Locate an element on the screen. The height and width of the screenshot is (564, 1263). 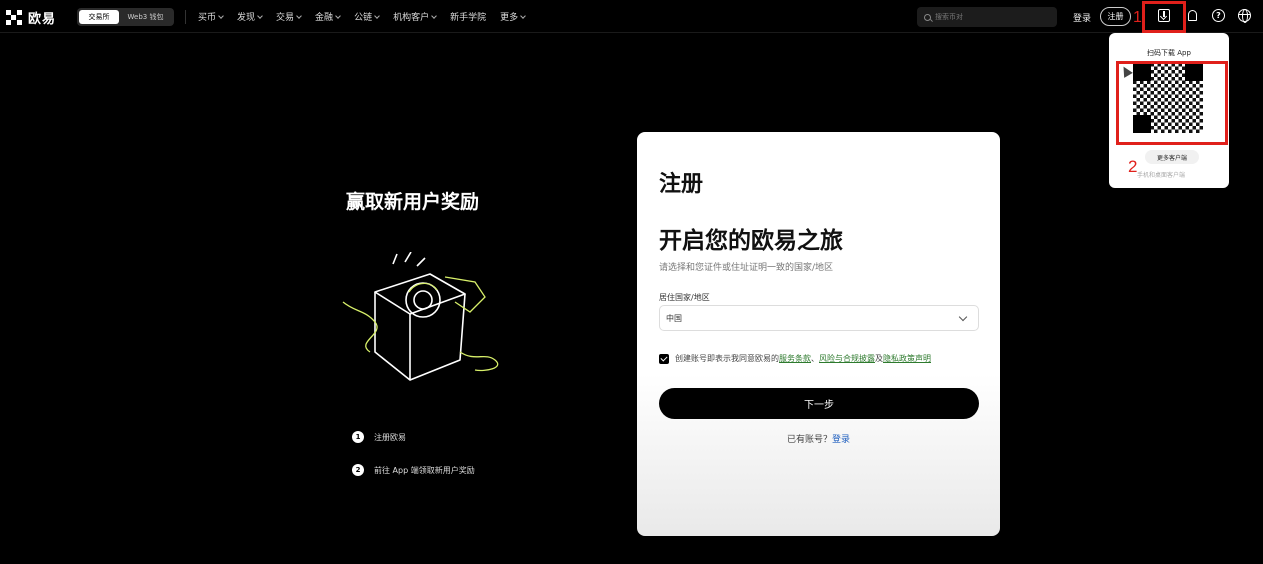
mode-switch: 交易所 Web3 钱包 is located at coordinates (125, 17).